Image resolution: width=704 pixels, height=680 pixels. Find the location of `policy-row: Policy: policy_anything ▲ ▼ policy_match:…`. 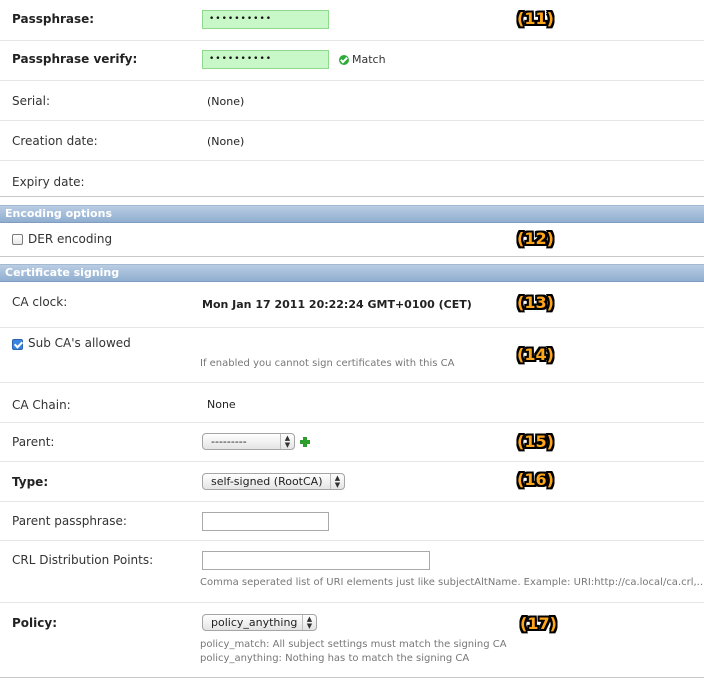

policy-row: Policy: policy_anything ▲ ▼ policy_match:… is located at coordinates (352, 641).